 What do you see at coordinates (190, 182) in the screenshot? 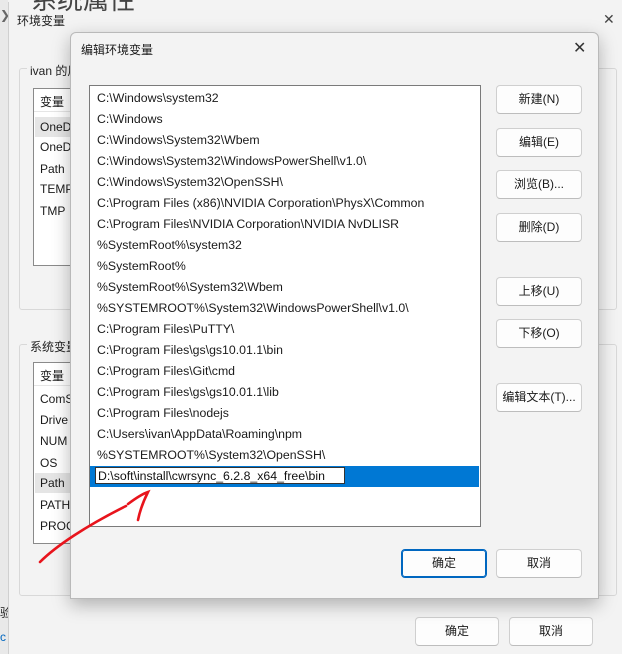
I see `list-item: C:\Windows\System32\OpenSSH\` at bounding box center [190, 182].